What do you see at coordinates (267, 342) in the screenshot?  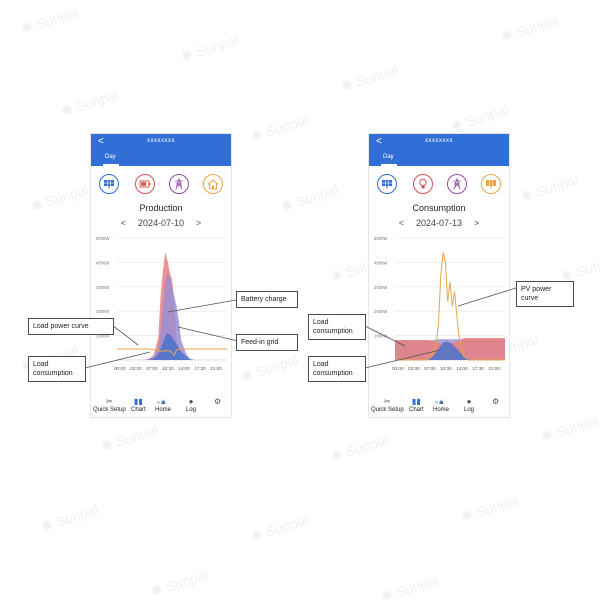 I see `callout-feed-in-grid: Feed-in grid` at bounding box center [267, 342].